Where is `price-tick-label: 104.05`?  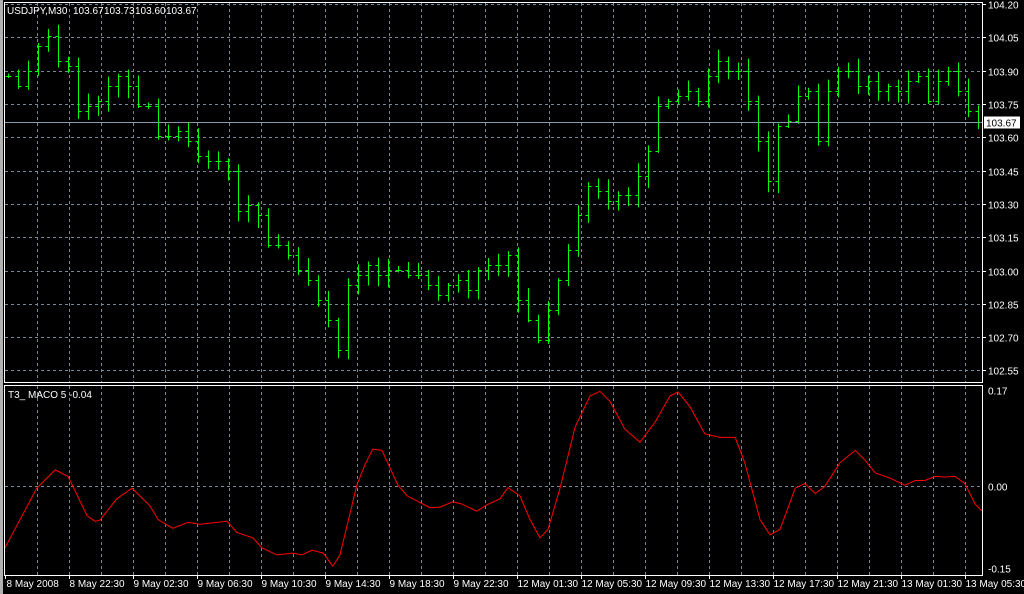 price-tick-label: 104.05 is located at coordinates (1003, 39).